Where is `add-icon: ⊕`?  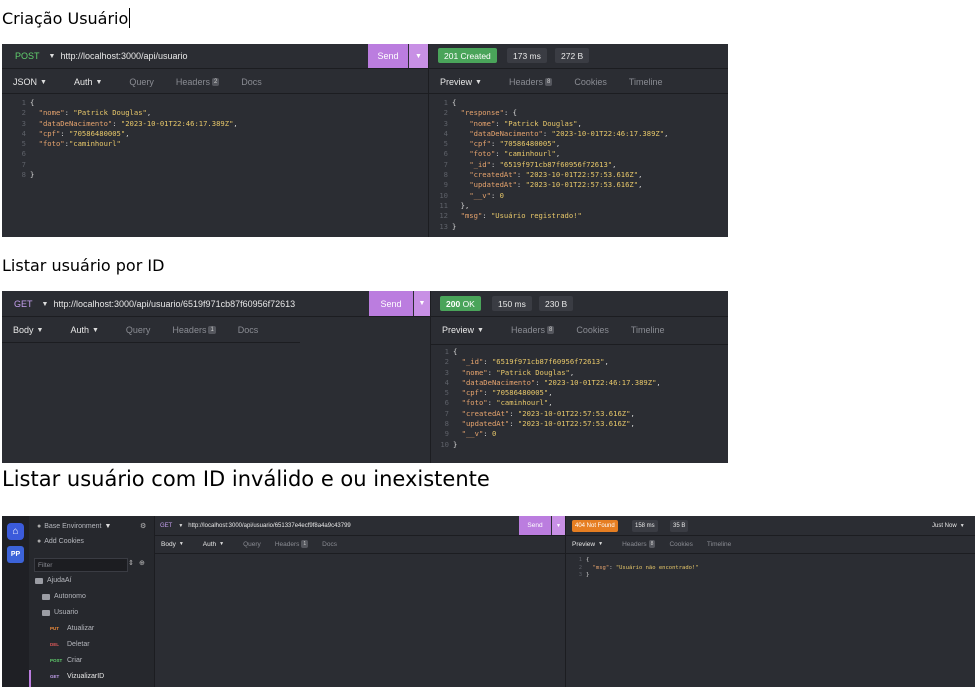 add-icon: ⊕ is located at coordinates (142, 563).